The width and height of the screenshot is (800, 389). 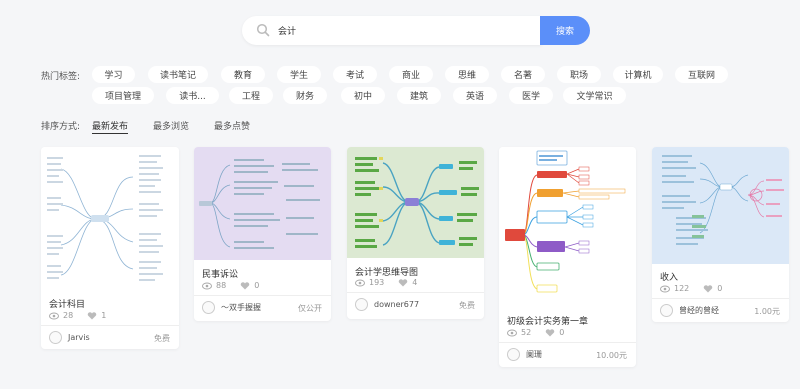 I want to click on sort-option-most-liked: 最多点赞, so click(x=232, y=125).